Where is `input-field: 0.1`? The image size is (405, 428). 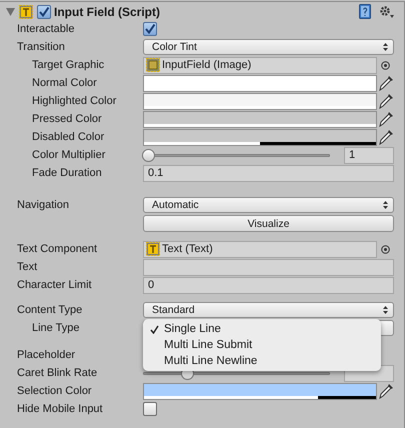
input-field: 0.1 is located at coordinates (268, 173).